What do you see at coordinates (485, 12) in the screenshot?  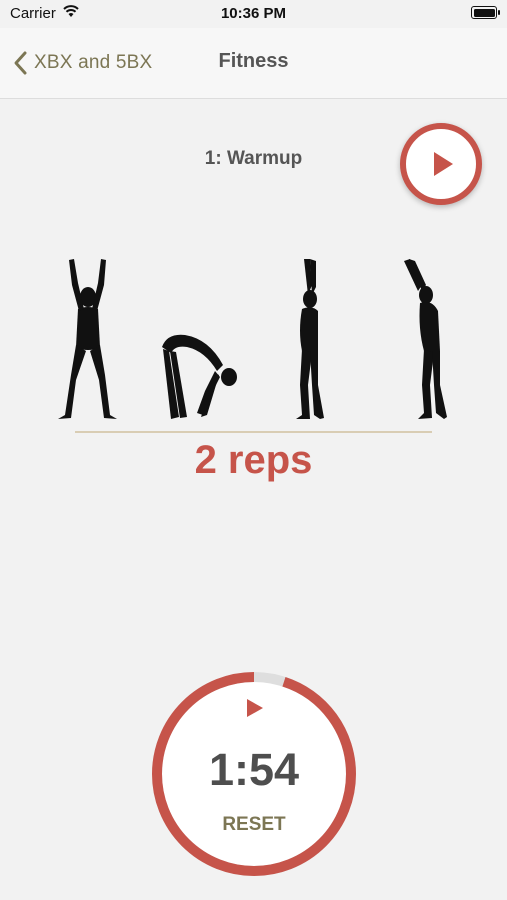 I see `battery-icon` at bounding box center [485, 12].